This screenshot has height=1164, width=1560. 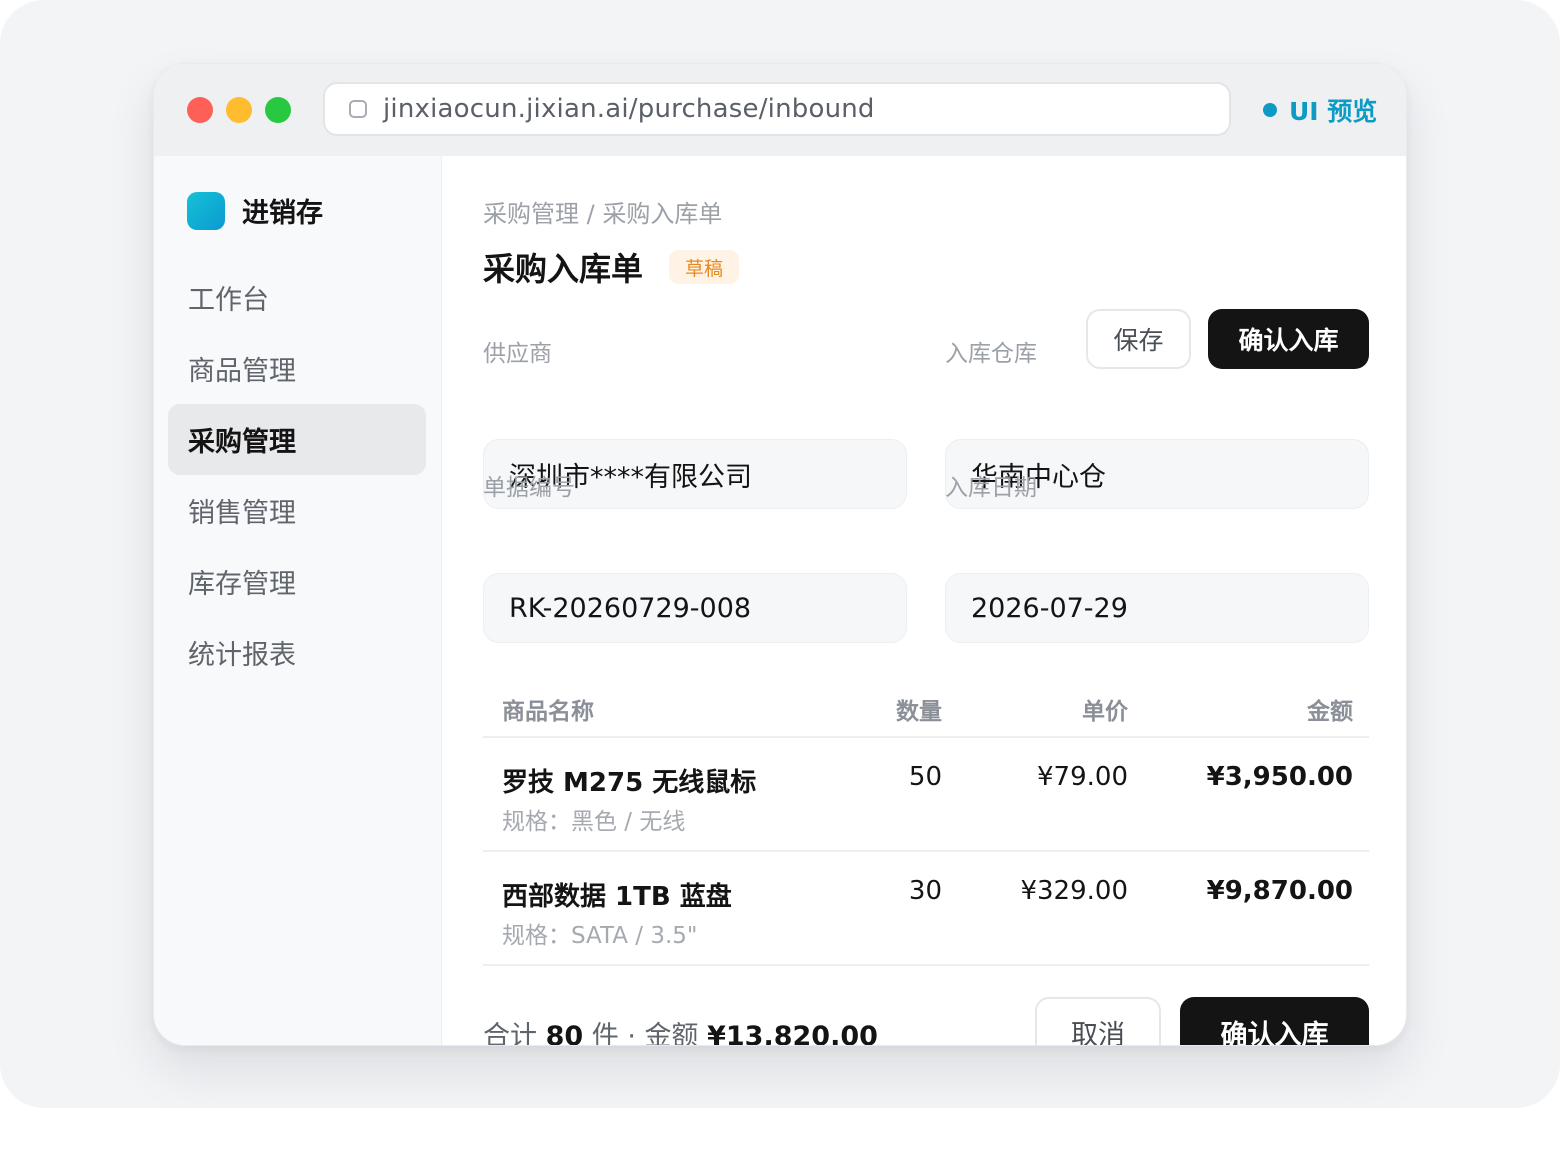 I want to click on inbound-date-label: 入库日期, so click(x=991, y=488).